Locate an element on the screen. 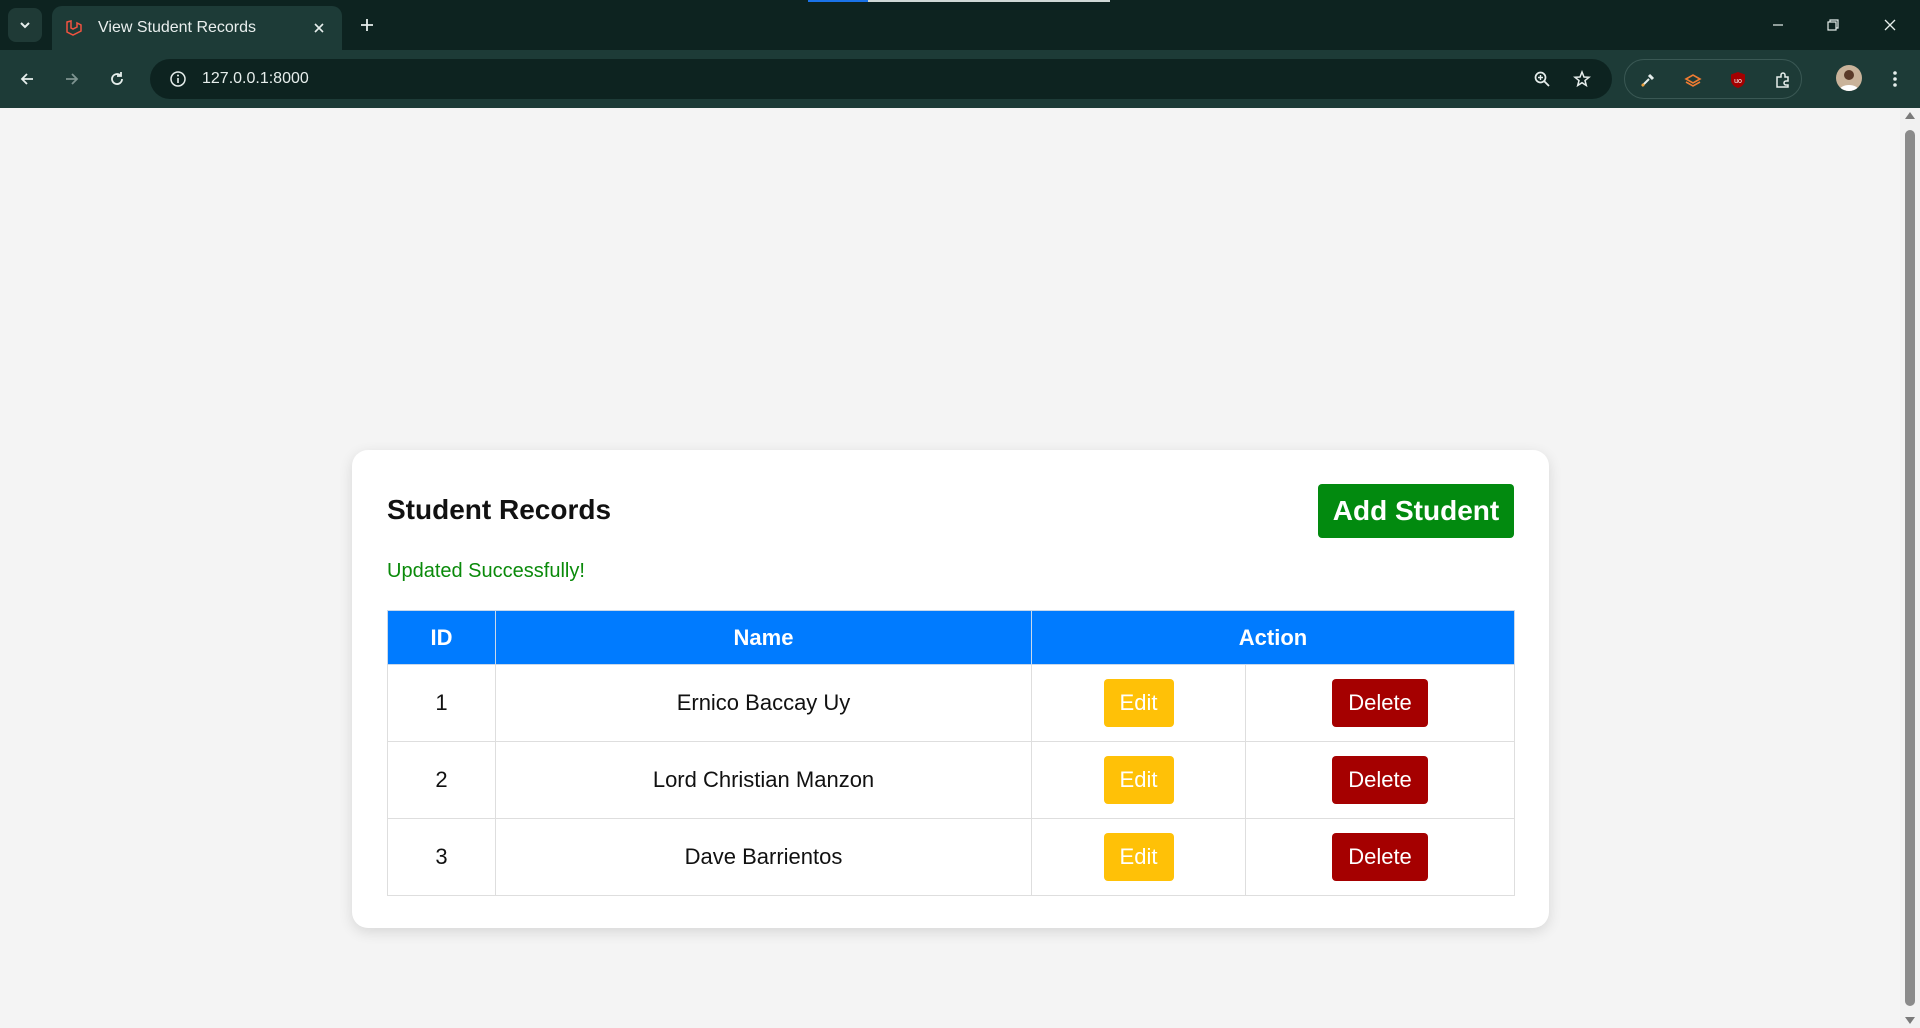 The image size is (1920, 1028). tab-search-button is located at coordinates (25, 25).